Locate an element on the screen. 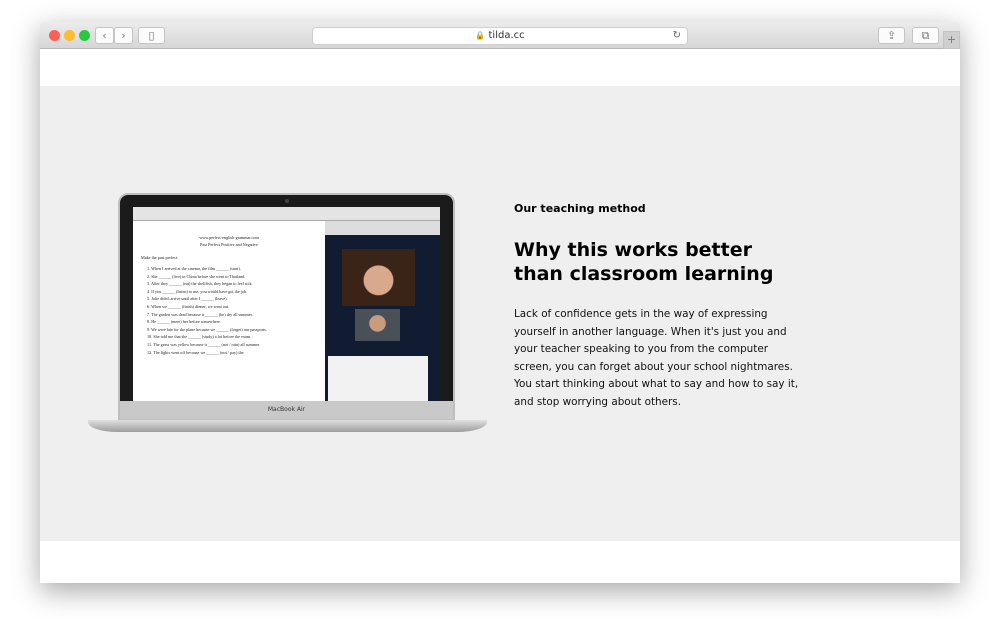 The image size is (1000, 640). worksheet-site: www.perfect-english-grammar.com is located at coordinates (229, 237).